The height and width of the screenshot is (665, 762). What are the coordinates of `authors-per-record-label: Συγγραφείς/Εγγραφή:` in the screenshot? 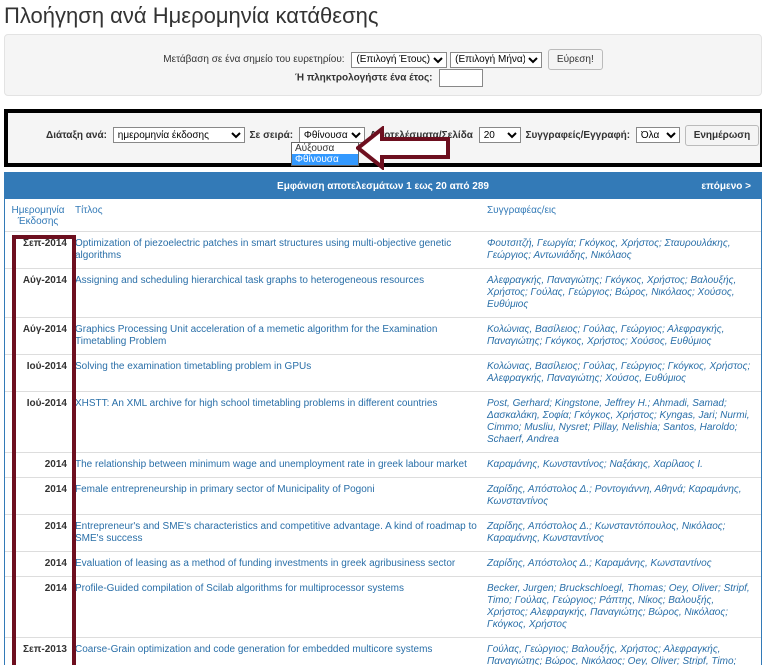 It's located at (577, 135).